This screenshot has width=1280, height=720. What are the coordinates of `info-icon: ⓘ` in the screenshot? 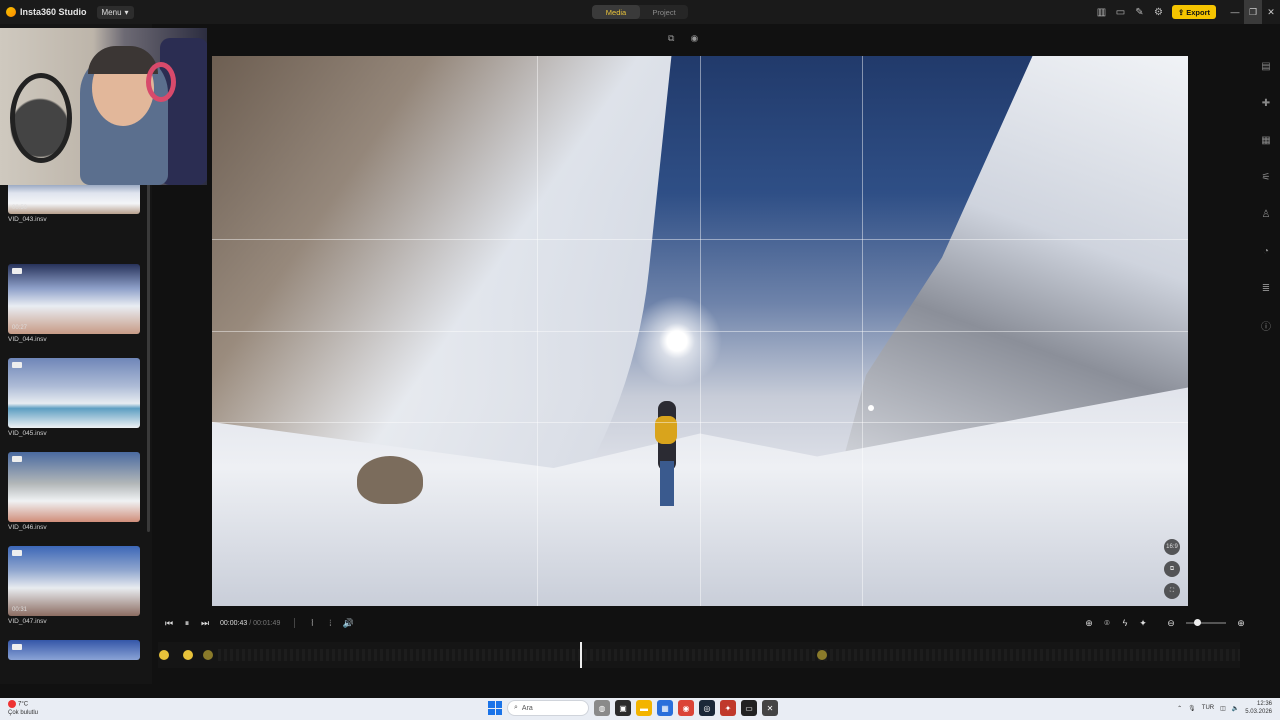 It's located at (1266, 325).